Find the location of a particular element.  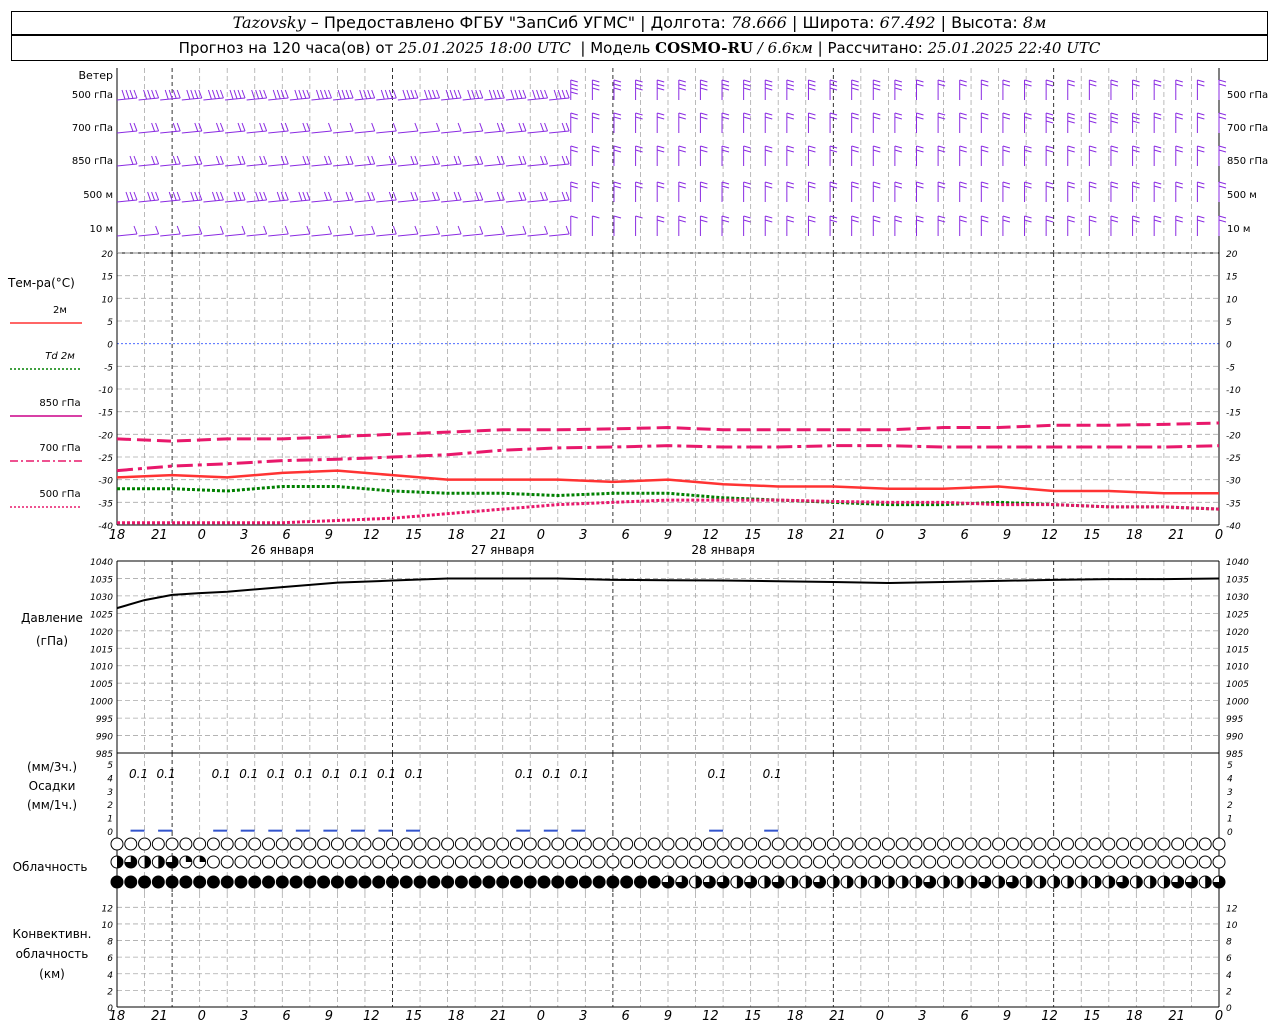

pres-ytick-left: 1035 is located at coordinates (101, 580).